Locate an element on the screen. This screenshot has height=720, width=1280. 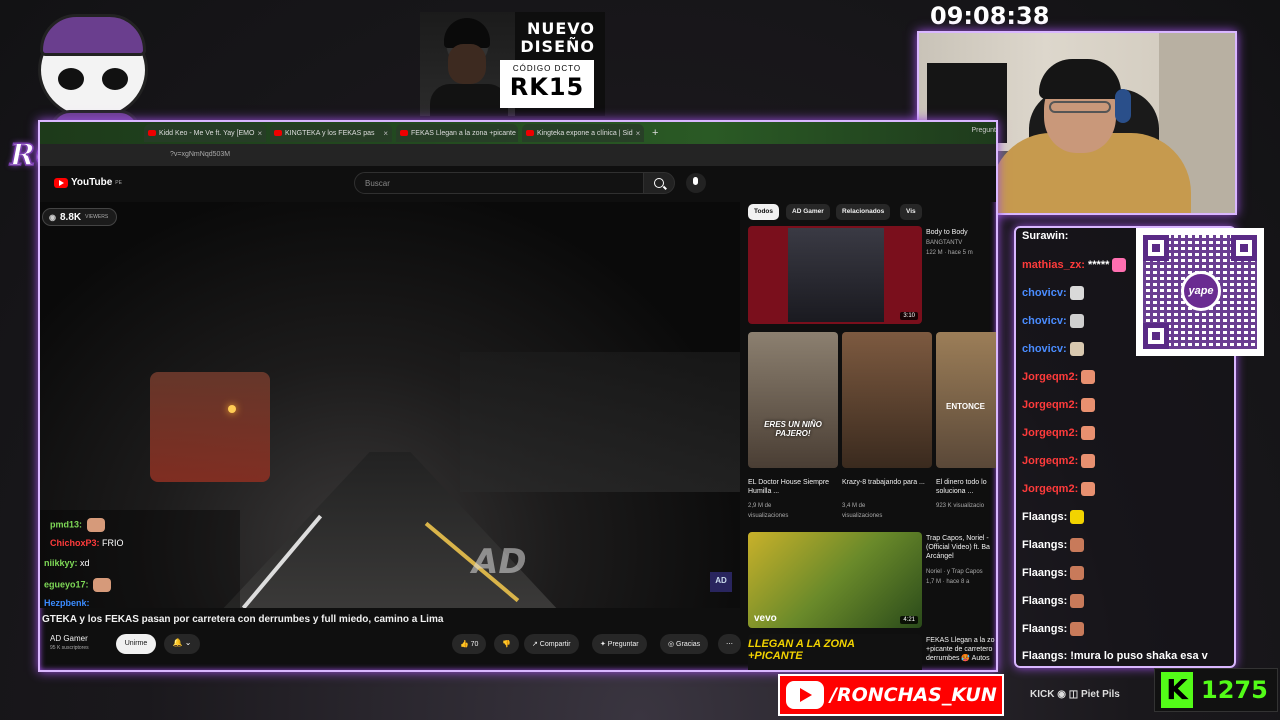
rec-thumbnail-1: 3:10 is located at coordinates (835, 275).